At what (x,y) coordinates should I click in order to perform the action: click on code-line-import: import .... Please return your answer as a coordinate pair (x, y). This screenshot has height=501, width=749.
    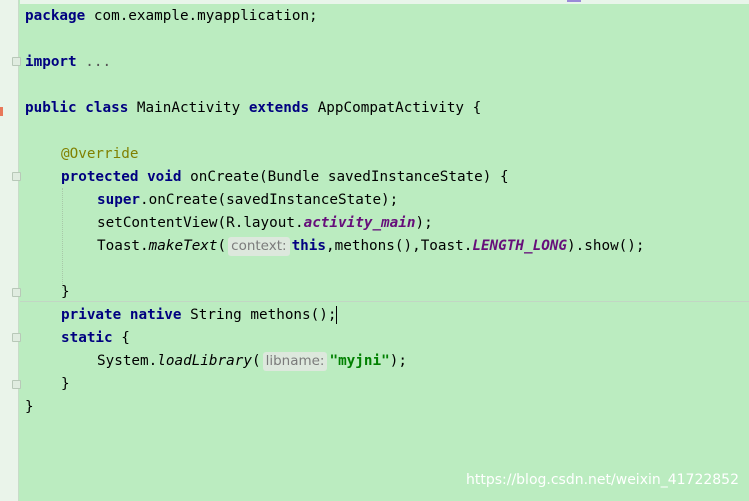
    Looking at the image, I should click on (68, 62).